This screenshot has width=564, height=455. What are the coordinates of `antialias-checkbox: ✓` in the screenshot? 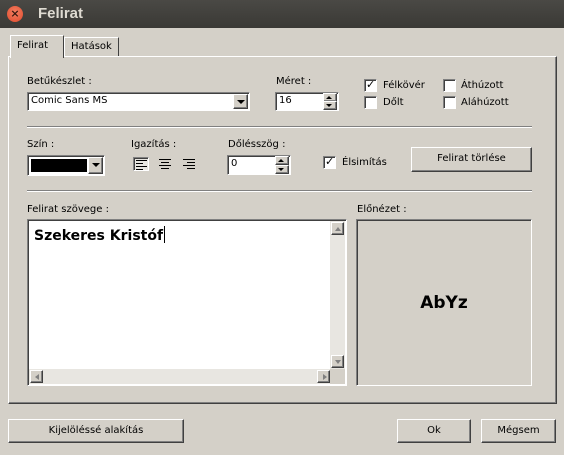 It's located at (329, 162).